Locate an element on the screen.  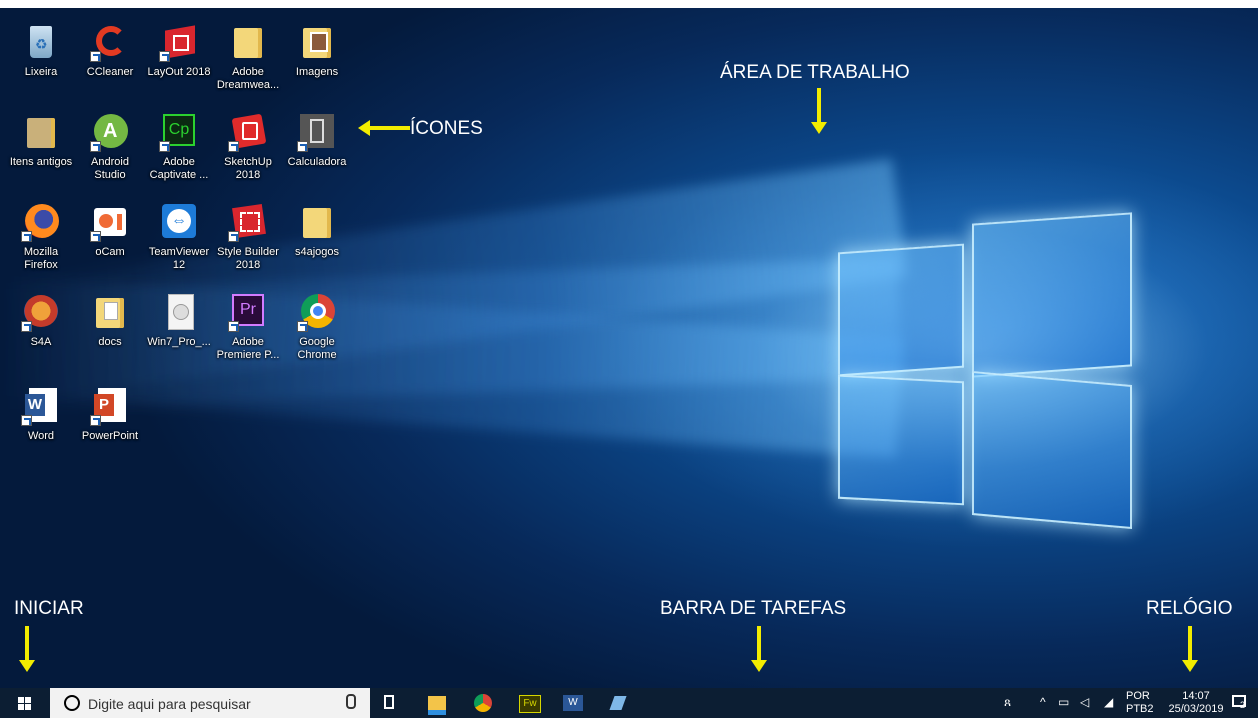
desktop-icon-teamviewer-12: ⇔ TeamViewer 12 is located at coordinates (179, 237).